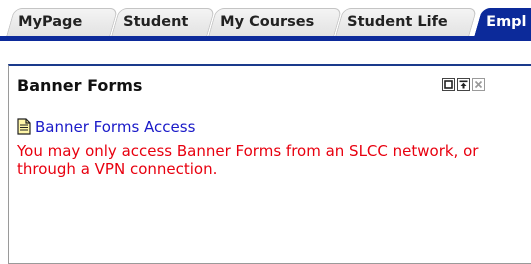 This screenshot has height=264, width=531. I want to click on tab-mypage: MyPage, so click(62, 22).